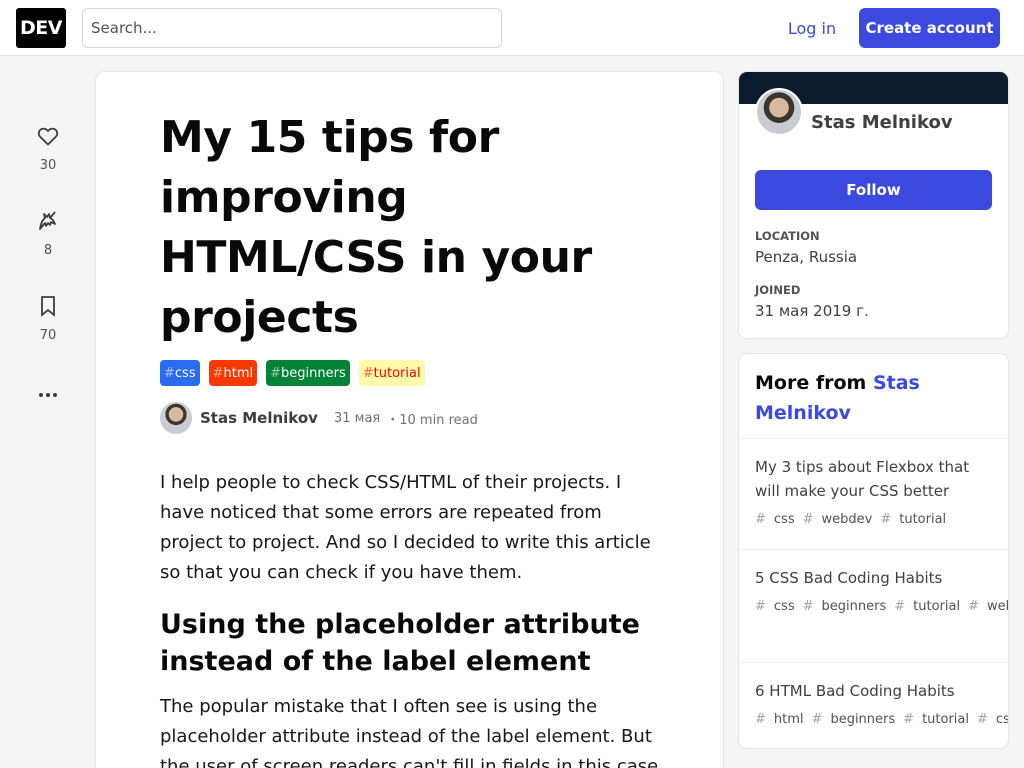 This screenshot has width=1024, height=768. I want to click on ellipsis-icon, so click(48, 395).